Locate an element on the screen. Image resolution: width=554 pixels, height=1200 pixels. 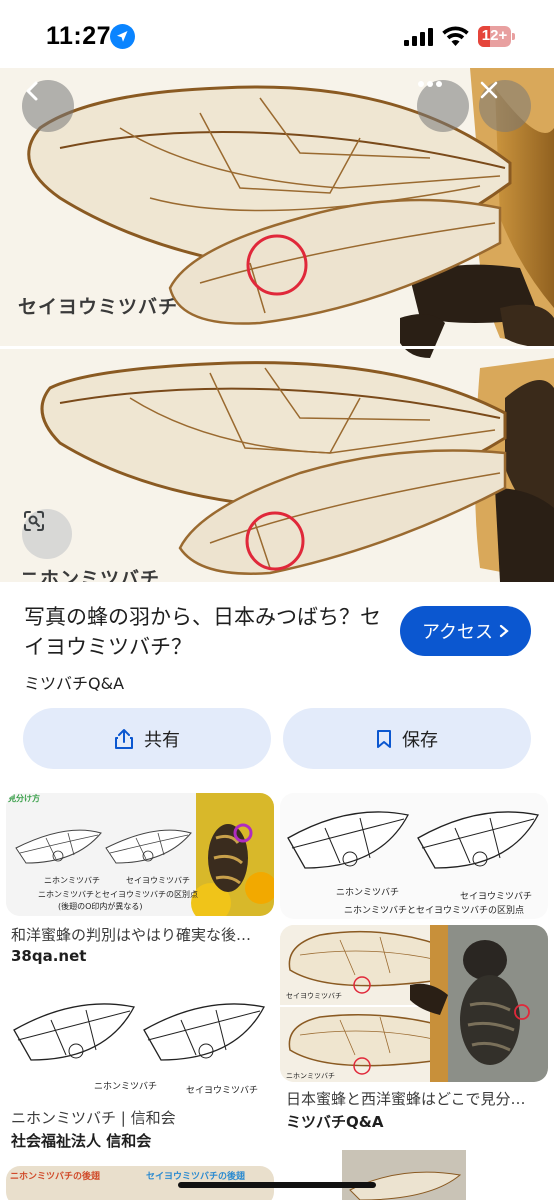
card1-note2: (後翅のO印内が異なる) is located at coordinates (100, 906).